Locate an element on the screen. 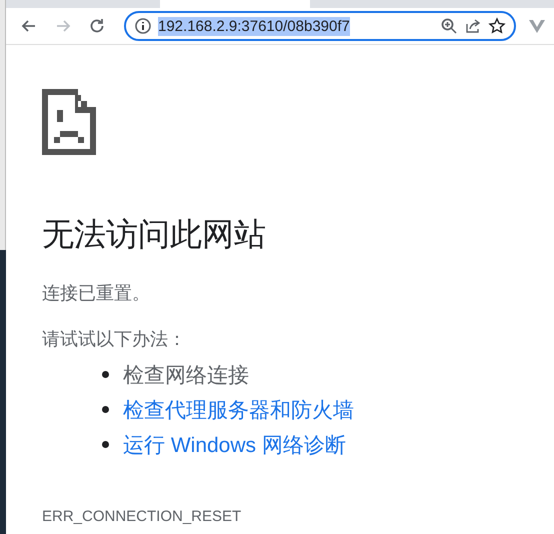 The height and width of the screenshot is (534, 554). suggestion-link: 运行 Windows 网络诊断 is located at coordinates (234, 444).